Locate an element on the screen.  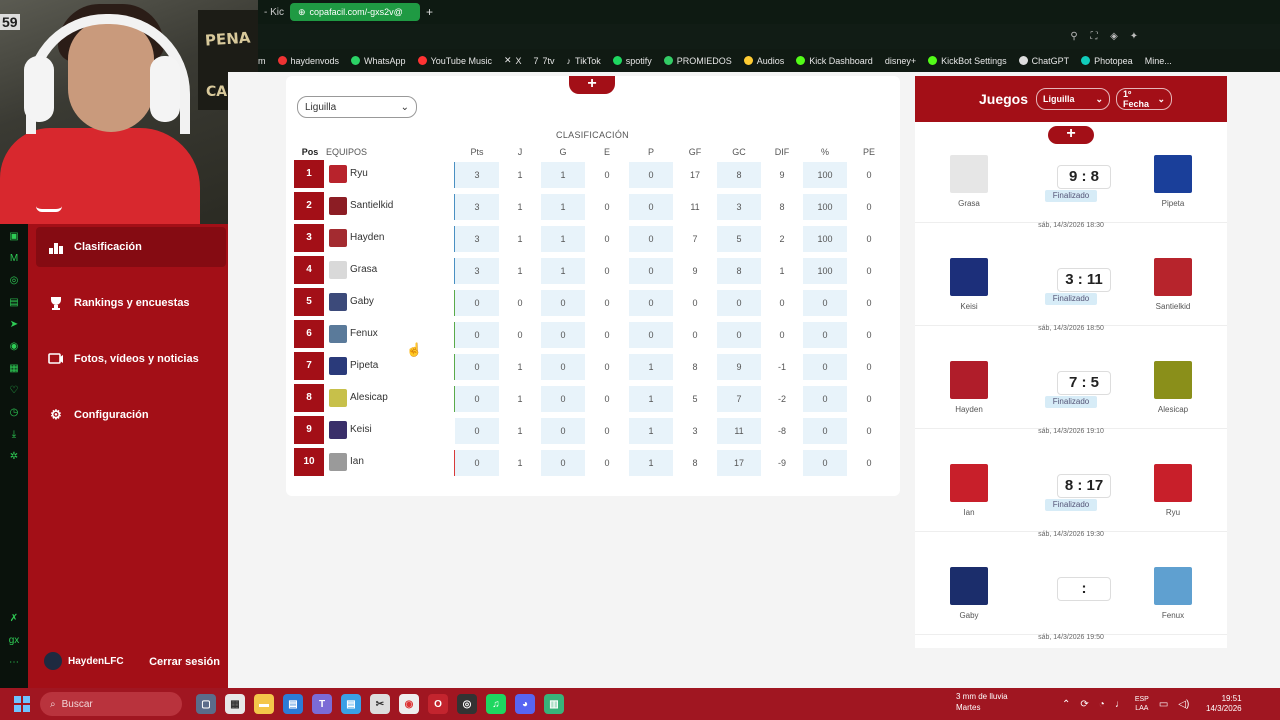
bookmark-item: ♪ TikTok is located at coordinates (584, 61).